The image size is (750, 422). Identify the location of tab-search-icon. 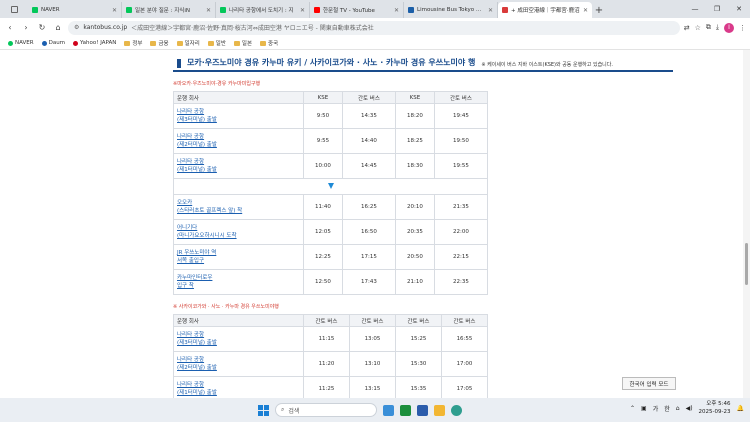
(14, 9).